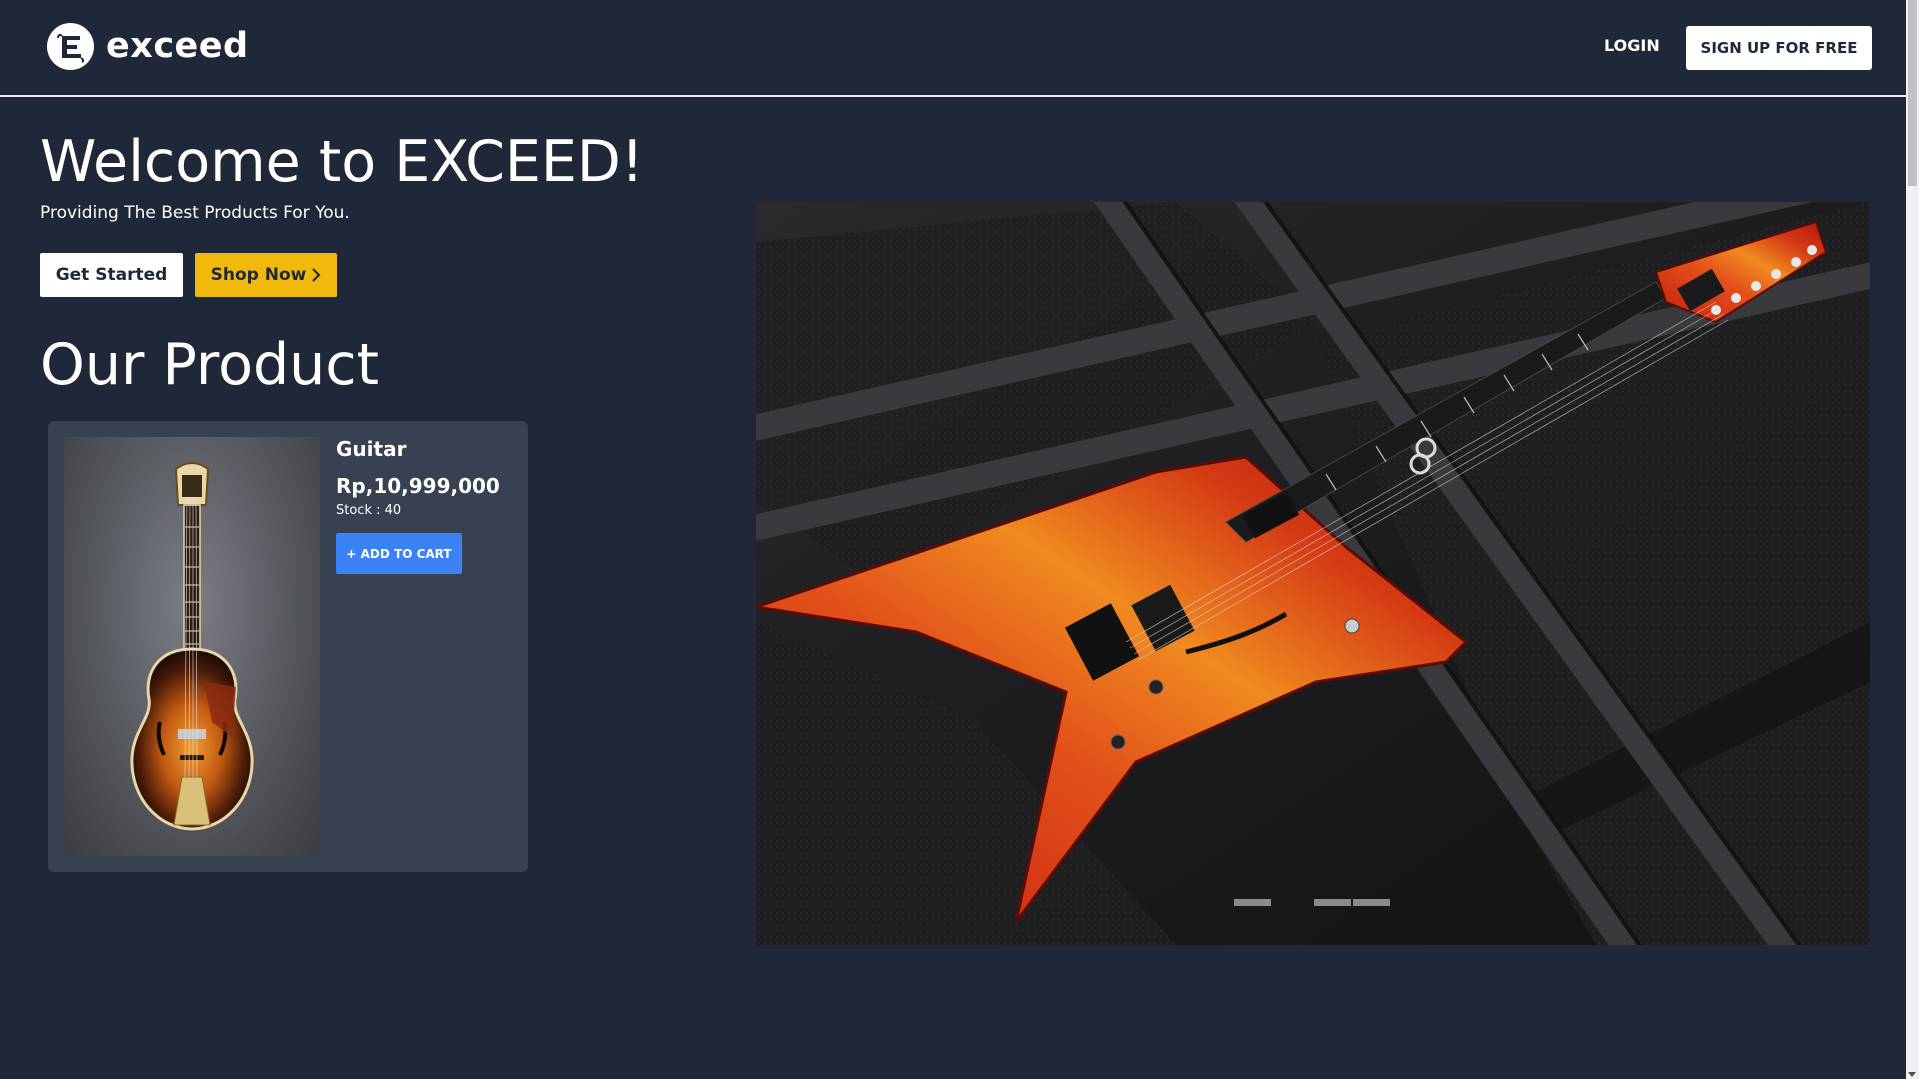 This screenshot has width=1919, height=1079. What do you see at coordinates (195, 213) in the screenshot?
I see `hero-subtitle: Providing The Best Products For You.` at bounding box center [195, 213].